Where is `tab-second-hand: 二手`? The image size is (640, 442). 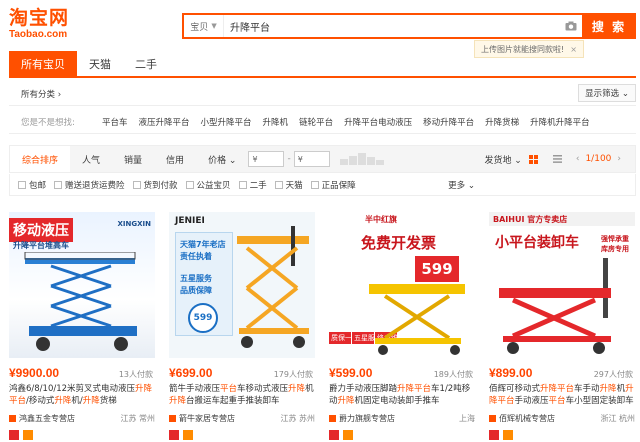
tab-second-hand: 二手 is located at coordinates (146, 64).